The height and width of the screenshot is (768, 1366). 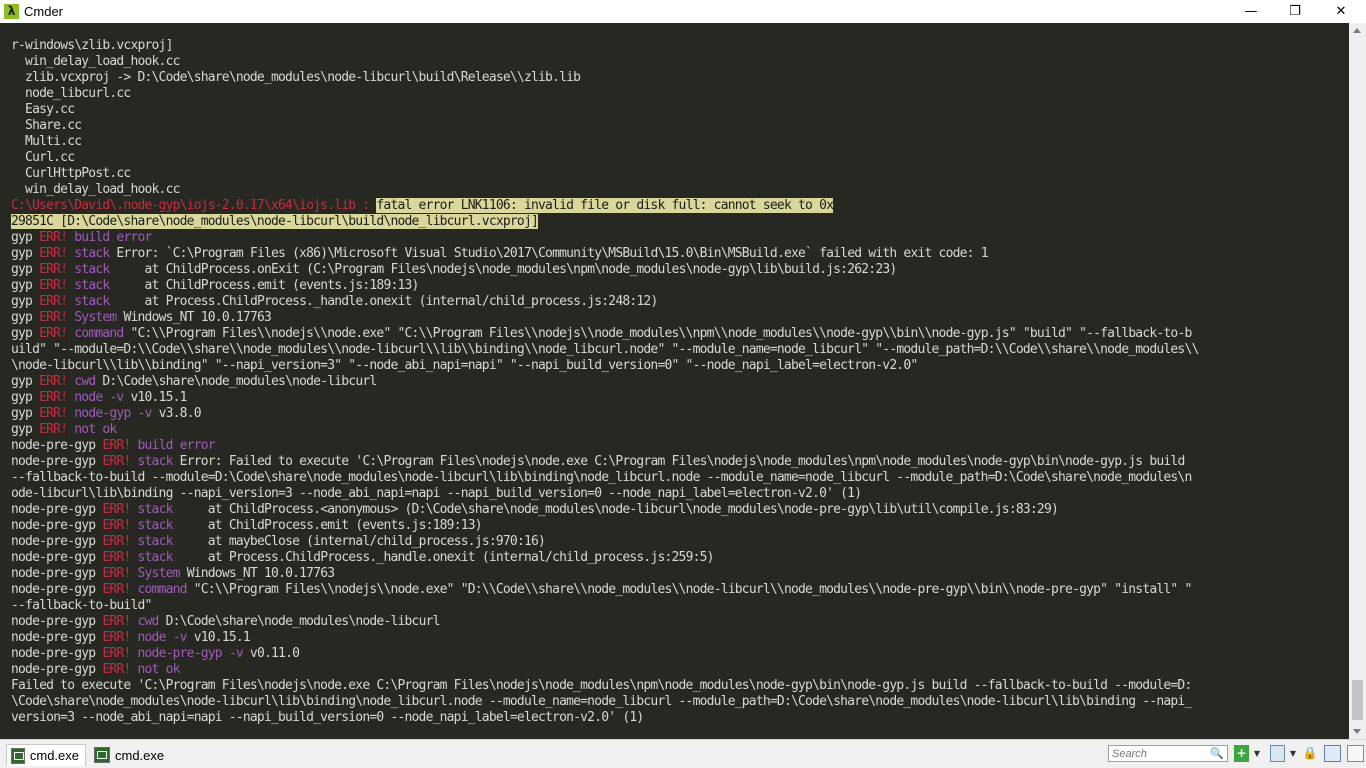 What do you see at coordinates (46, 141) in the screenshot?
I see `console-line: Multi.cc` at bounding box center [46, 141].